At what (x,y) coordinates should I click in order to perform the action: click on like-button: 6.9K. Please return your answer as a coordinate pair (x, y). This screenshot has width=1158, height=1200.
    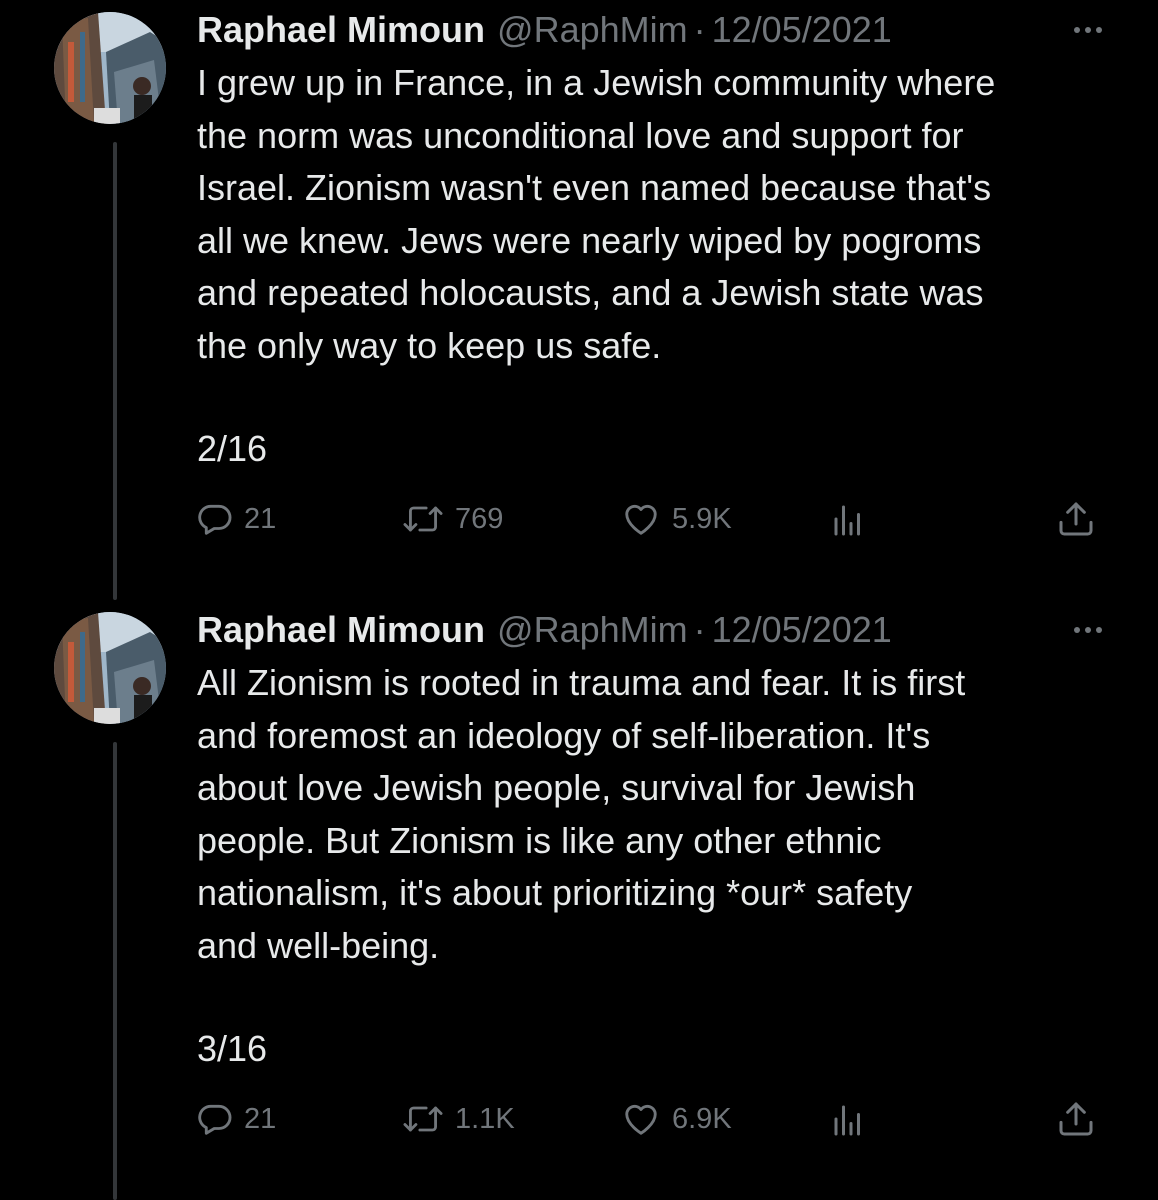
    Looking at the image, I should click on (676, 1119).